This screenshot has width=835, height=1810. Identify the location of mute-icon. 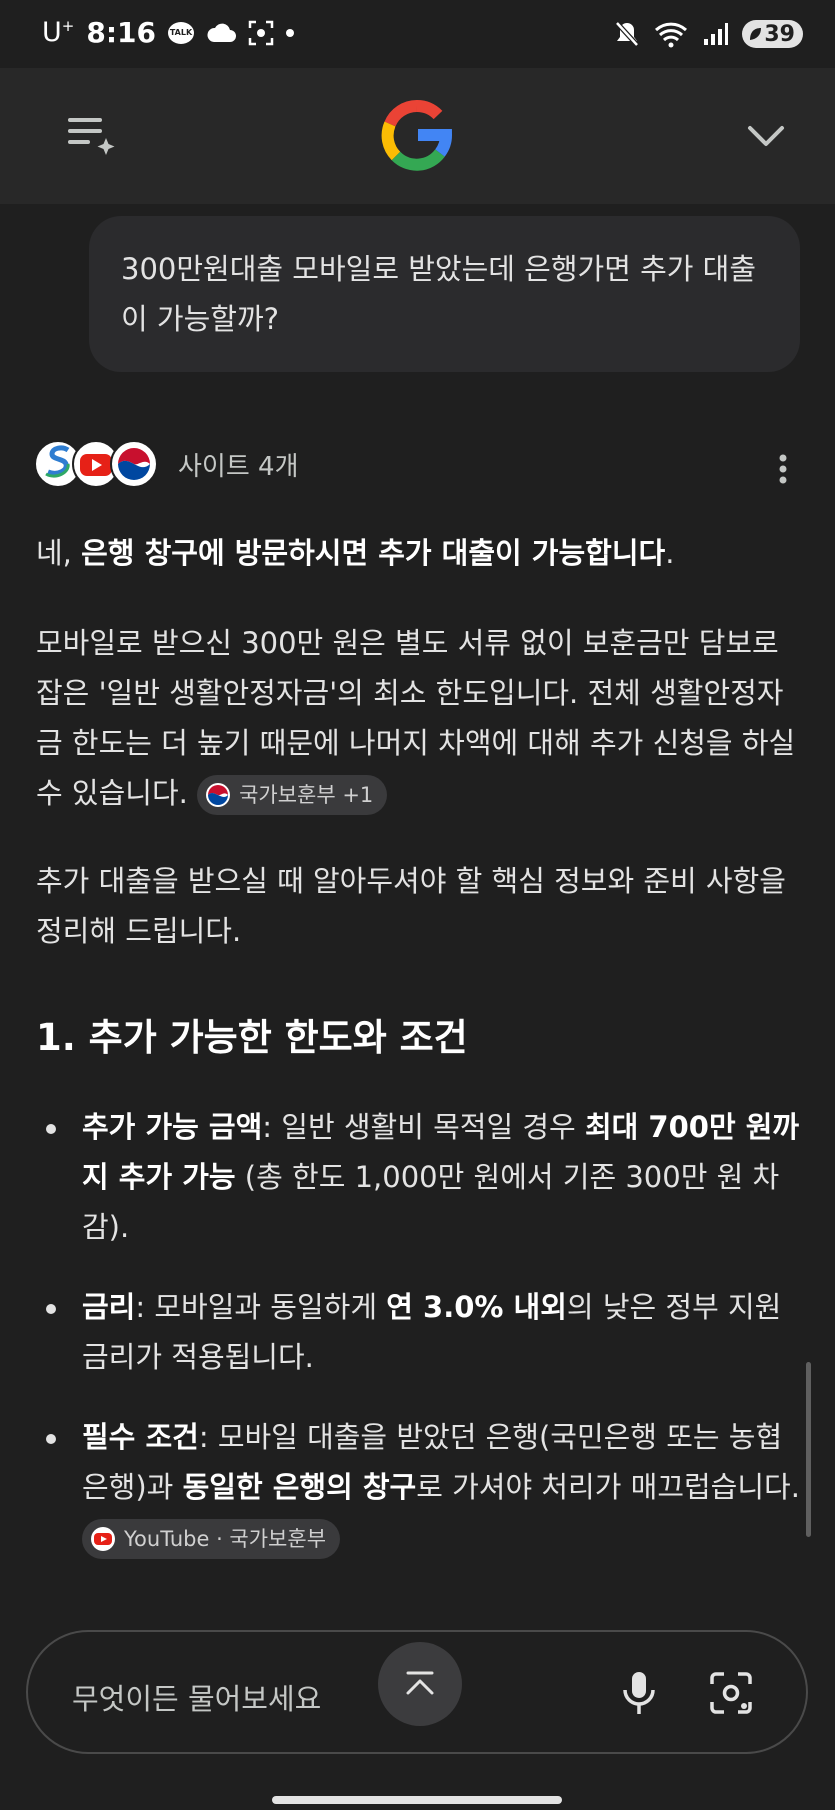
(627, 34).